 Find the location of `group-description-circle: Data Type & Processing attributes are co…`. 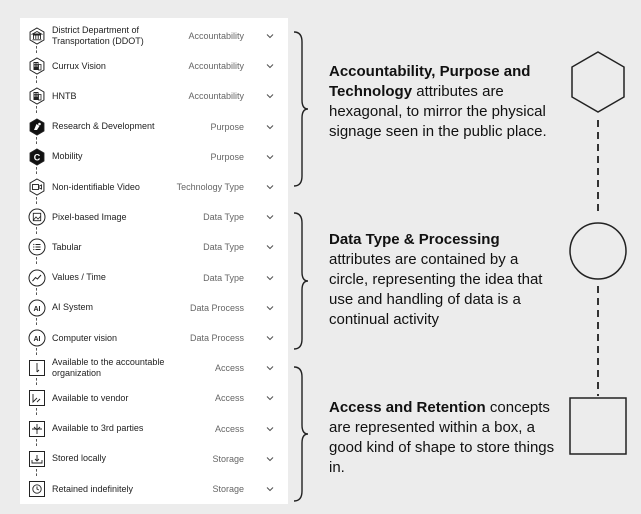

group-description-circle: Data Type & Processing attributes are co… is located at coordinates (444, 280).